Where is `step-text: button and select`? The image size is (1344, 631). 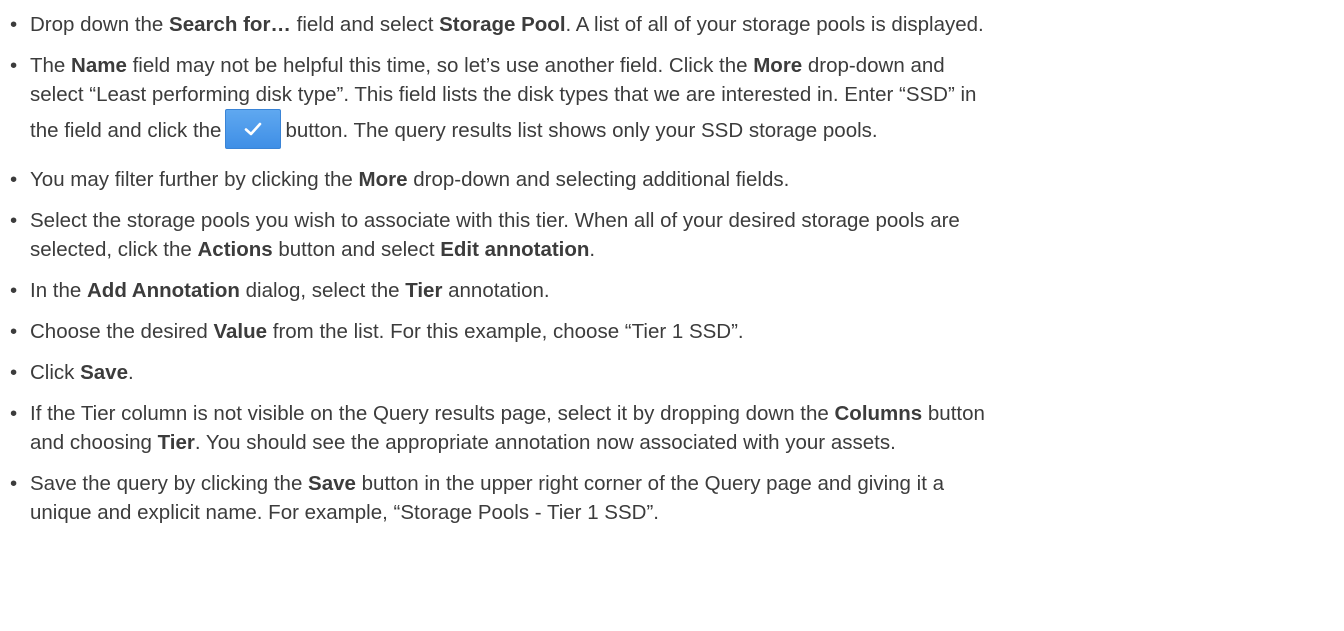
step-text: button and select is located at coordinates (356, 249).